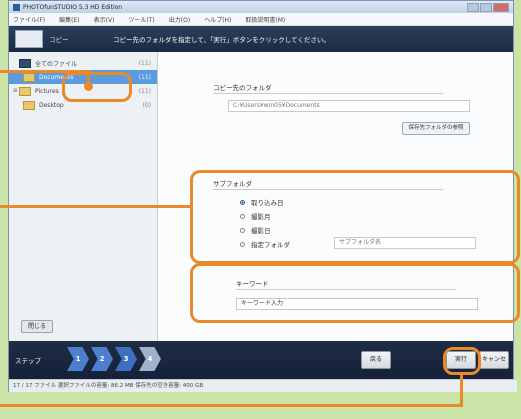 The image size is (521, 419). I want to click on documents-highlight-frame, so click(97, 87).